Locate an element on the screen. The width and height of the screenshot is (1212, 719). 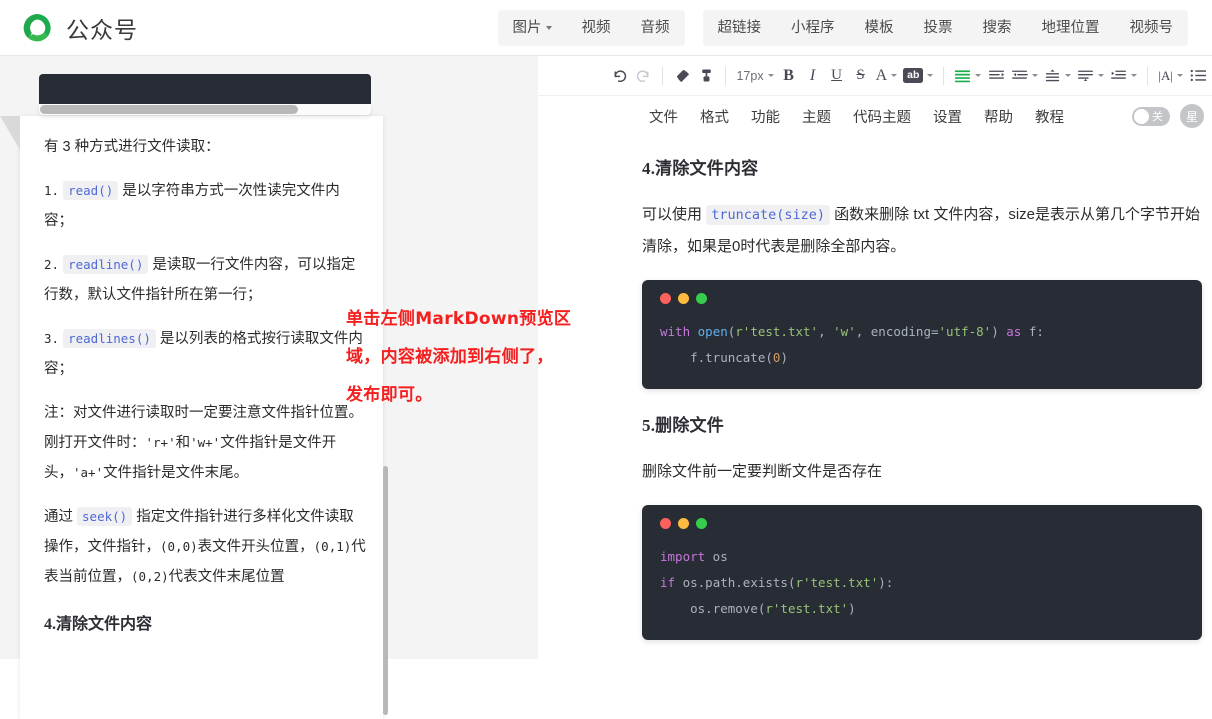
toggle-knob is located at coordinates (1141, 116).